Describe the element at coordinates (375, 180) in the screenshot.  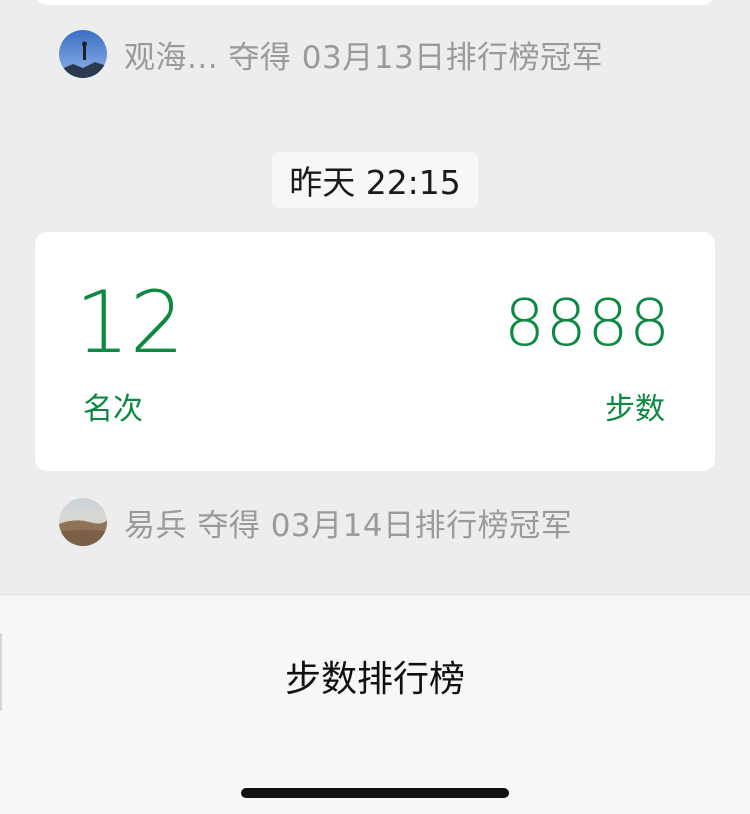
I see `message-timestamp: 昨天 22:15` at that location.